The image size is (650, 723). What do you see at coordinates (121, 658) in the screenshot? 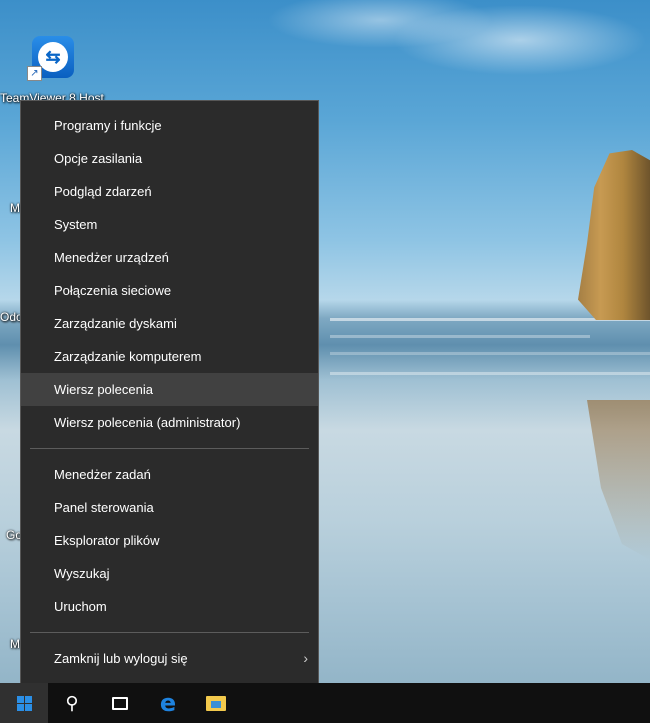
I see `menu-item-label: Zamknij lub wyloguj się` at bounding box center [121, 658].